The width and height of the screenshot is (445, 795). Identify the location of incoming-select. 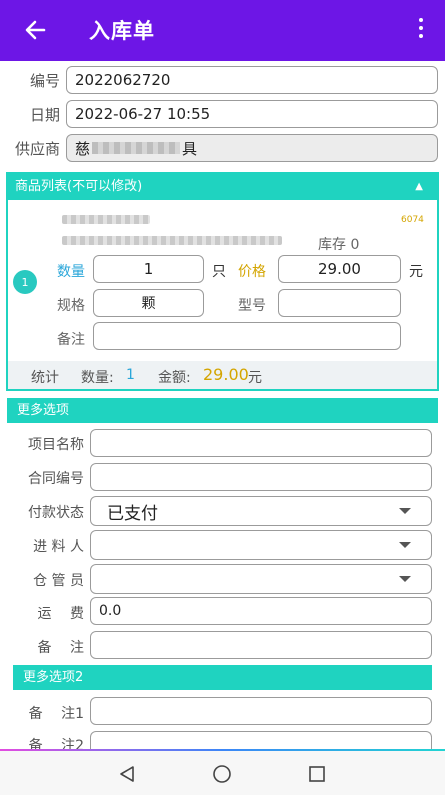
(261, 545).